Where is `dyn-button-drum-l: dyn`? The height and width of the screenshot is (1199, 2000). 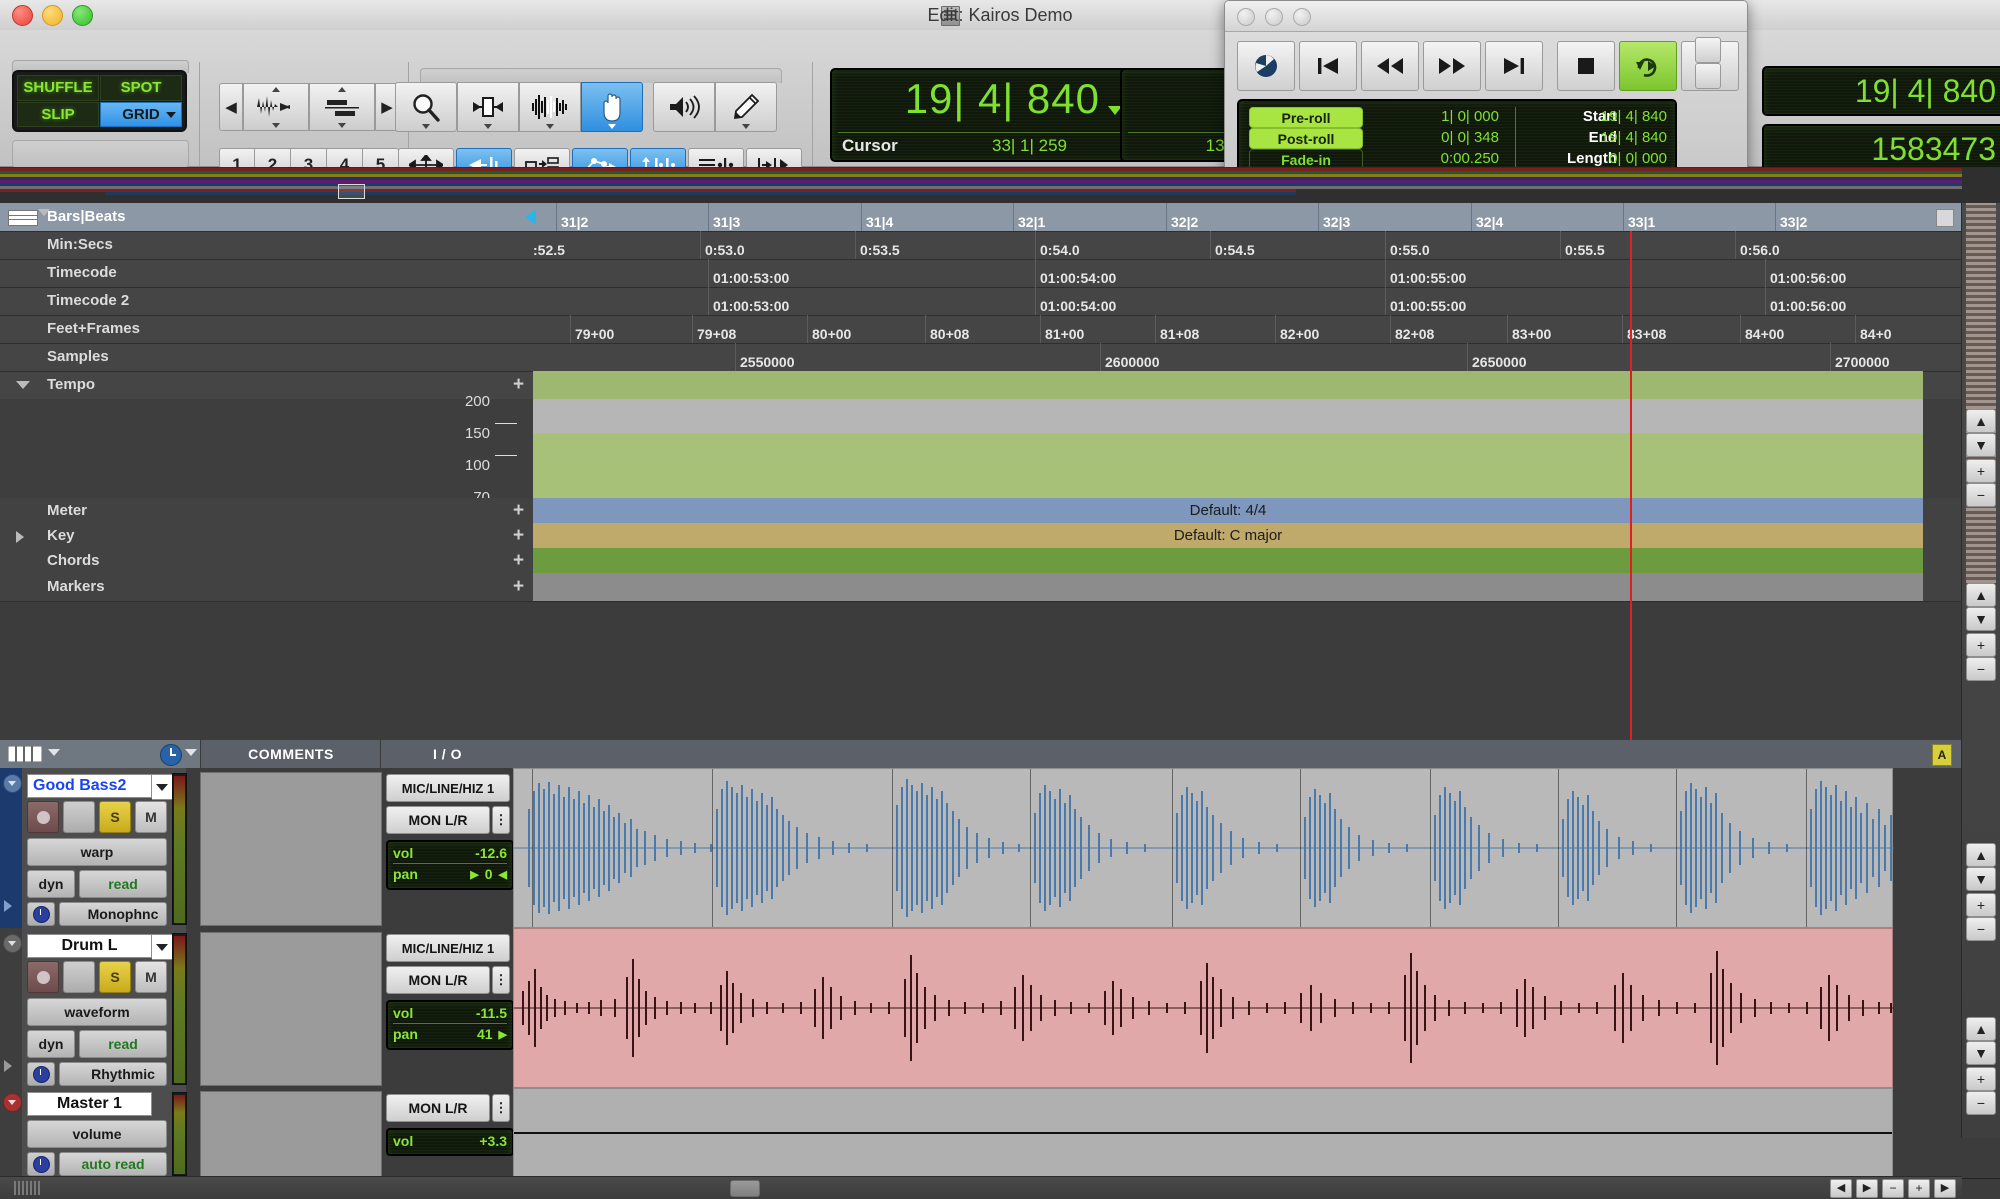
dyn-button-drum-l: dyn is located at coordinates (51, 1044).